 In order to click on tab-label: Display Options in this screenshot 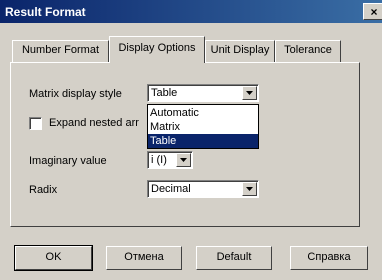, I will do `click(157, 48)`.